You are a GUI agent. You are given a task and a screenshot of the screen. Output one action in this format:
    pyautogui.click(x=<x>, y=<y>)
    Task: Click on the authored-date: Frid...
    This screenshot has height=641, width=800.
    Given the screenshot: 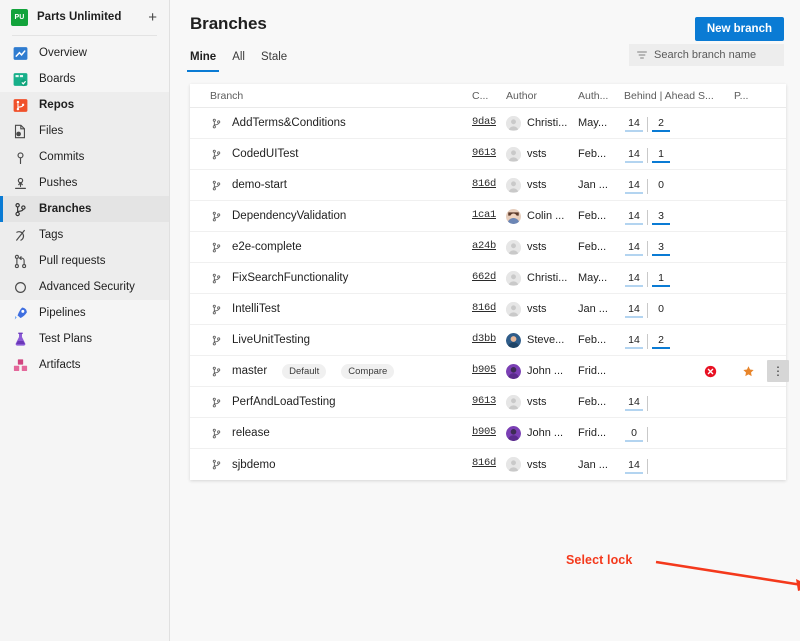 What is the action you would take?
    pyautogui.click(x=592, y=433)
    